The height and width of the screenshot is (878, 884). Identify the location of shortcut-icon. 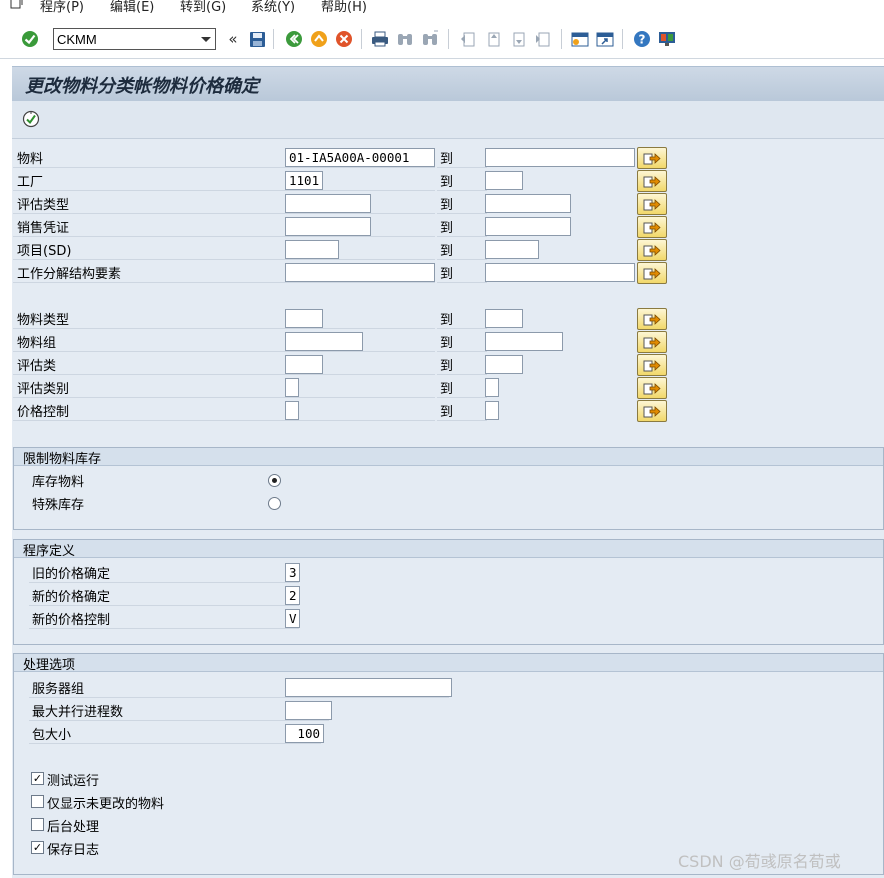
(605, 39).